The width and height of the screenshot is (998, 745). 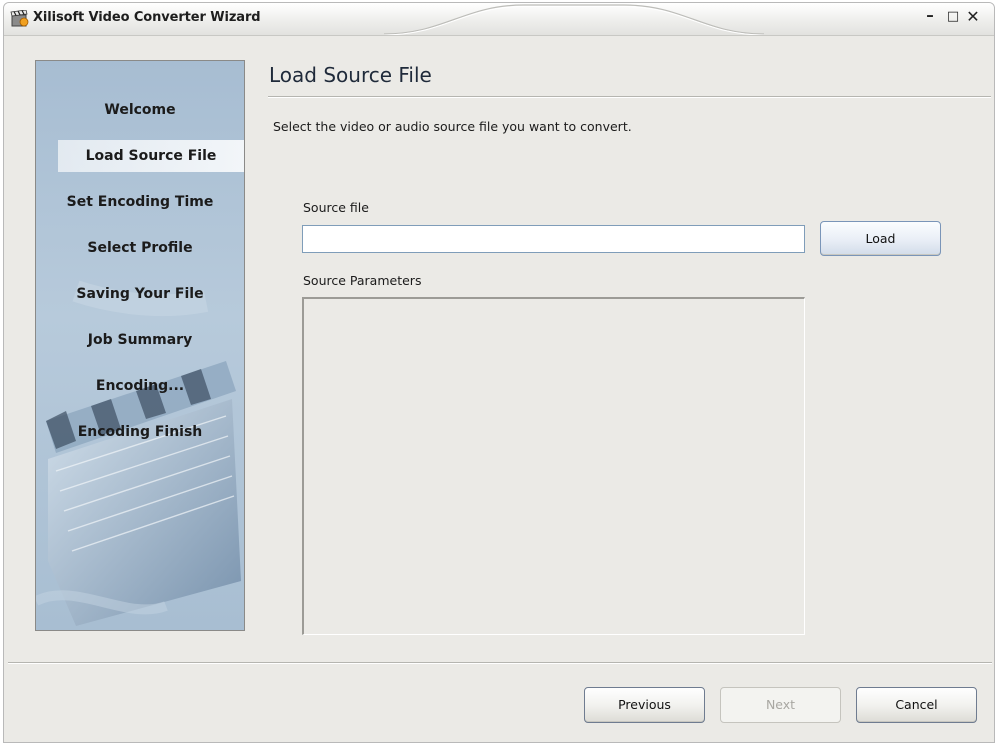 I want to click on load-button: Load, so click(x=880, y=238).